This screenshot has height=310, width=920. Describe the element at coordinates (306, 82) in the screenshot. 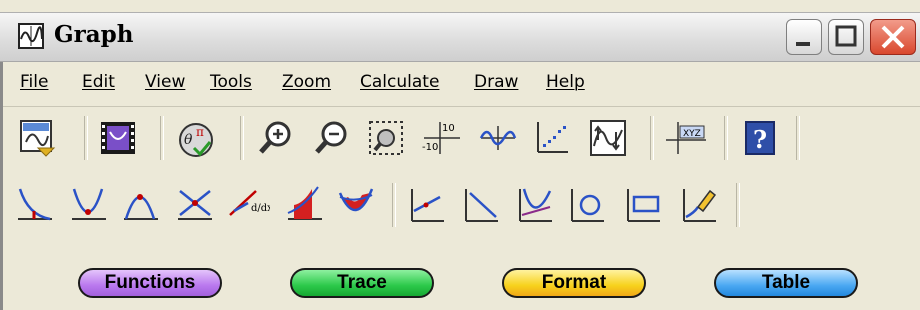

I see `menu-zoom: Zoom` at that location.